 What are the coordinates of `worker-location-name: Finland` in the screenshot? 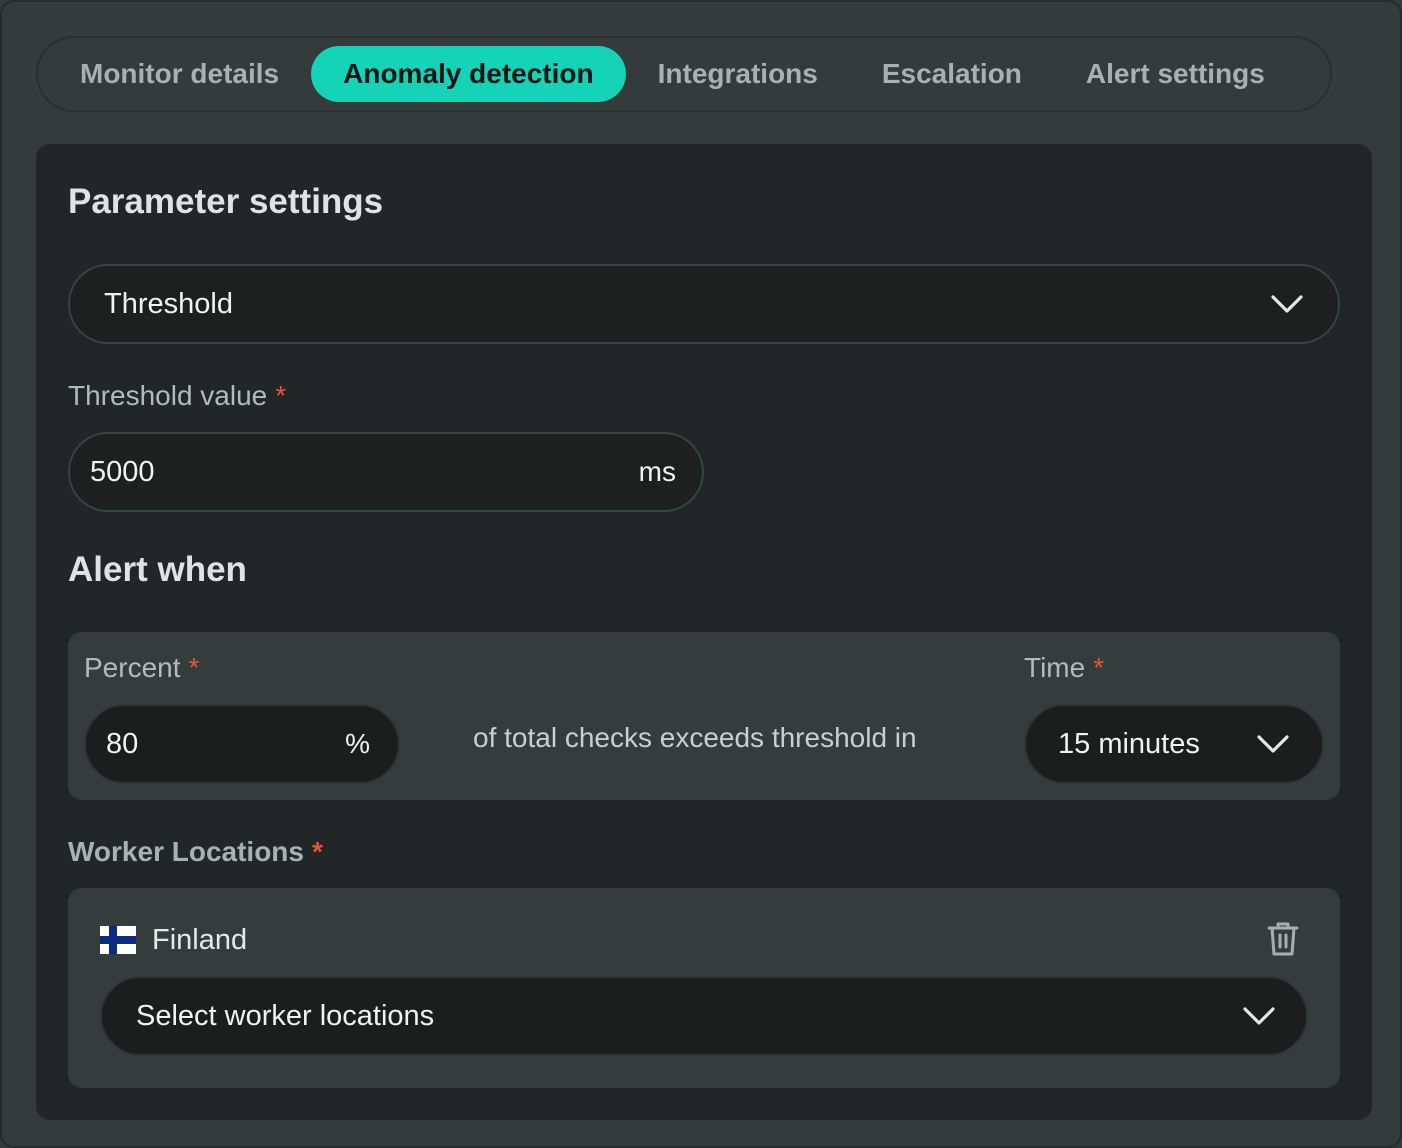 It's located at (200, 939).